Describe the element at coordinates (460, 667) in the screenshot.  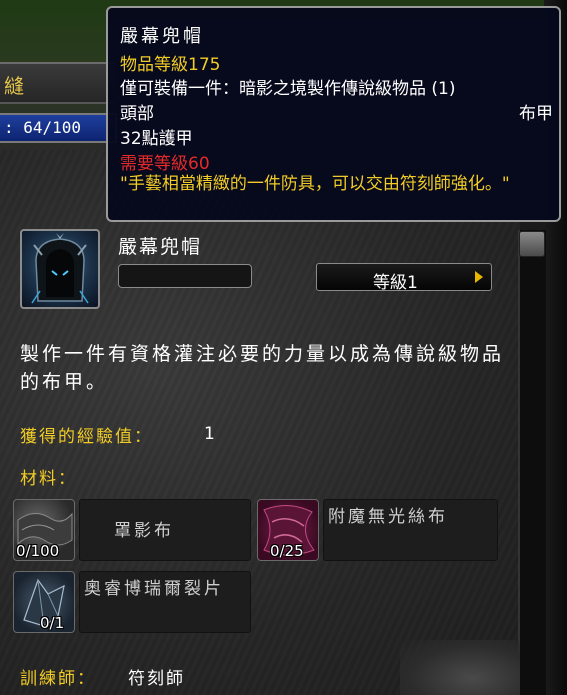
I see `decorative-stone` at that location.